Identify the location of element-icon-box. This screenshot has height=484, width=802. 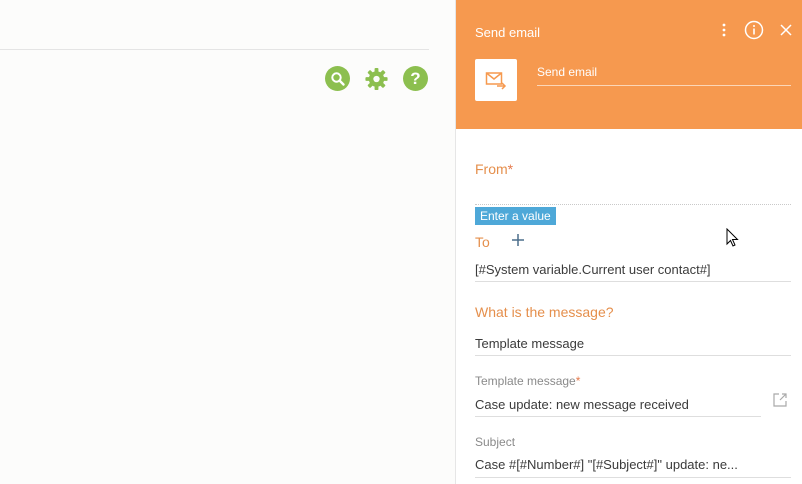
(496, 80).